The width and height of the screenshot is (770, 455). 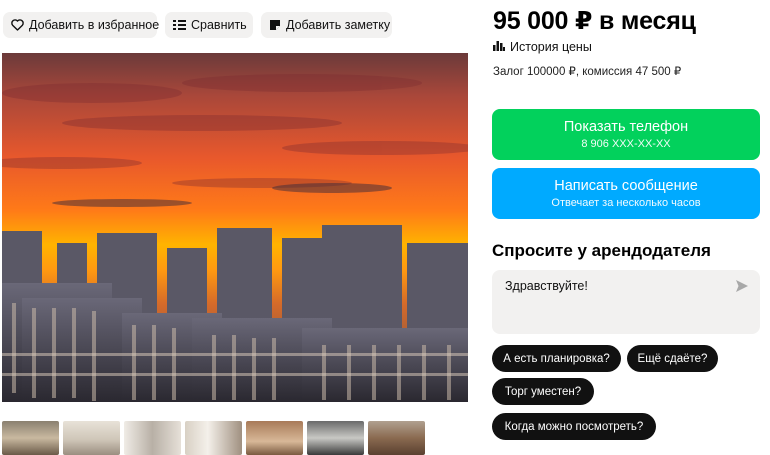 I want to click on quick-question-still-available: Ещё сдаёте?, so click(x=672, y=358).